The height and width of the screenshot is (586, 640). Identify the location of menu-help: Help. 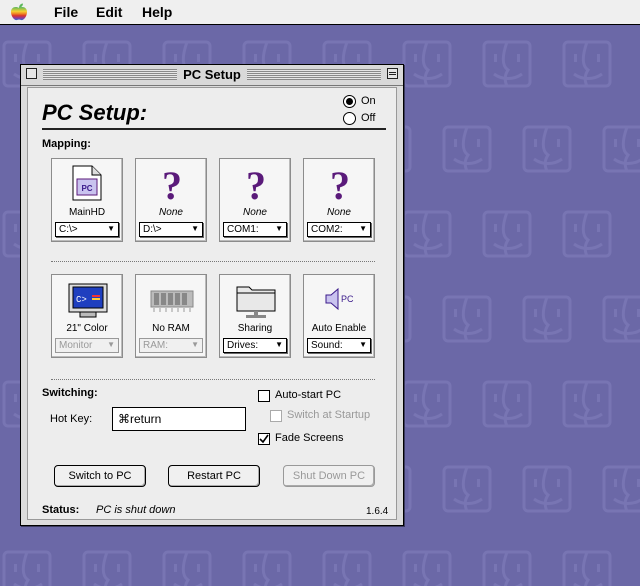
(157, 12).